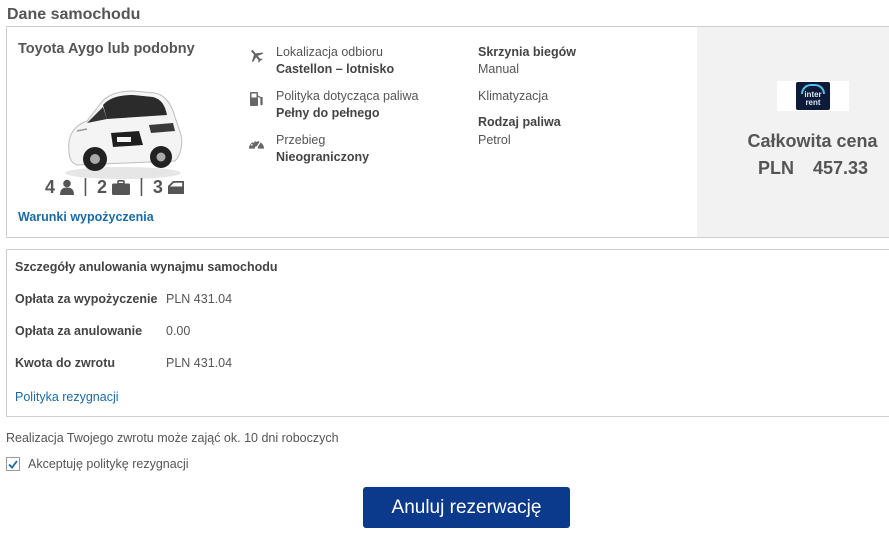  What do you see at coordinates (527, 52) in the screenshot?
I see `gearbox-label: Skrzynia biegów` at bounding box center [527, 52].